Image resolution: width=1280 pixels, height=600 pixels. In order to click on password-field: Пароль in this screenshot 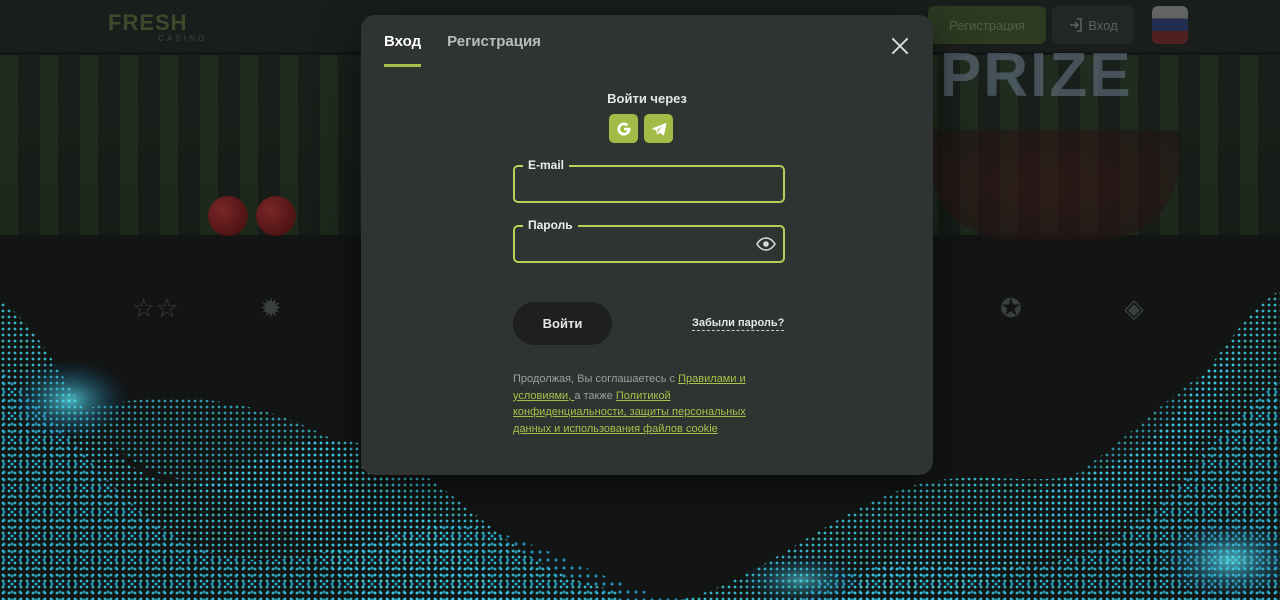, I will do `click(649, 240)`.